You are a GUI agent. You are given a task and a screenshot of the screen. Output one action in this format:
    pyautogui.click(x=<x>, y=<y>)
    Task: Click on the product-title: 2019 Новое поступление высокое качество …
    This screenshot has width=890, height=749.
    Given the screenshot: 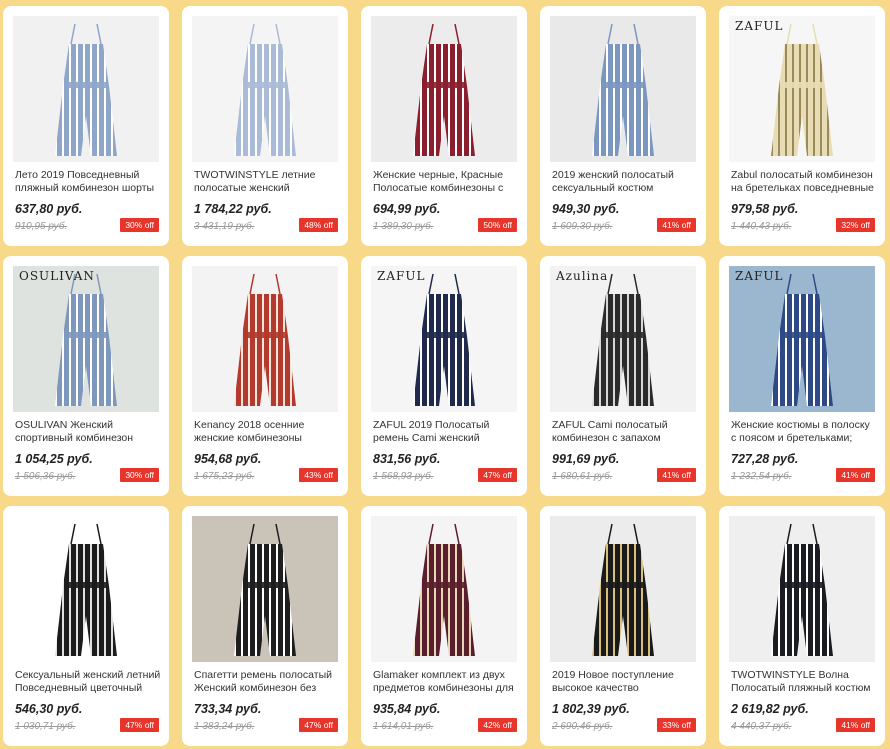 What is the action you would take?
    pyautogui.click(x=625, y=682)
    